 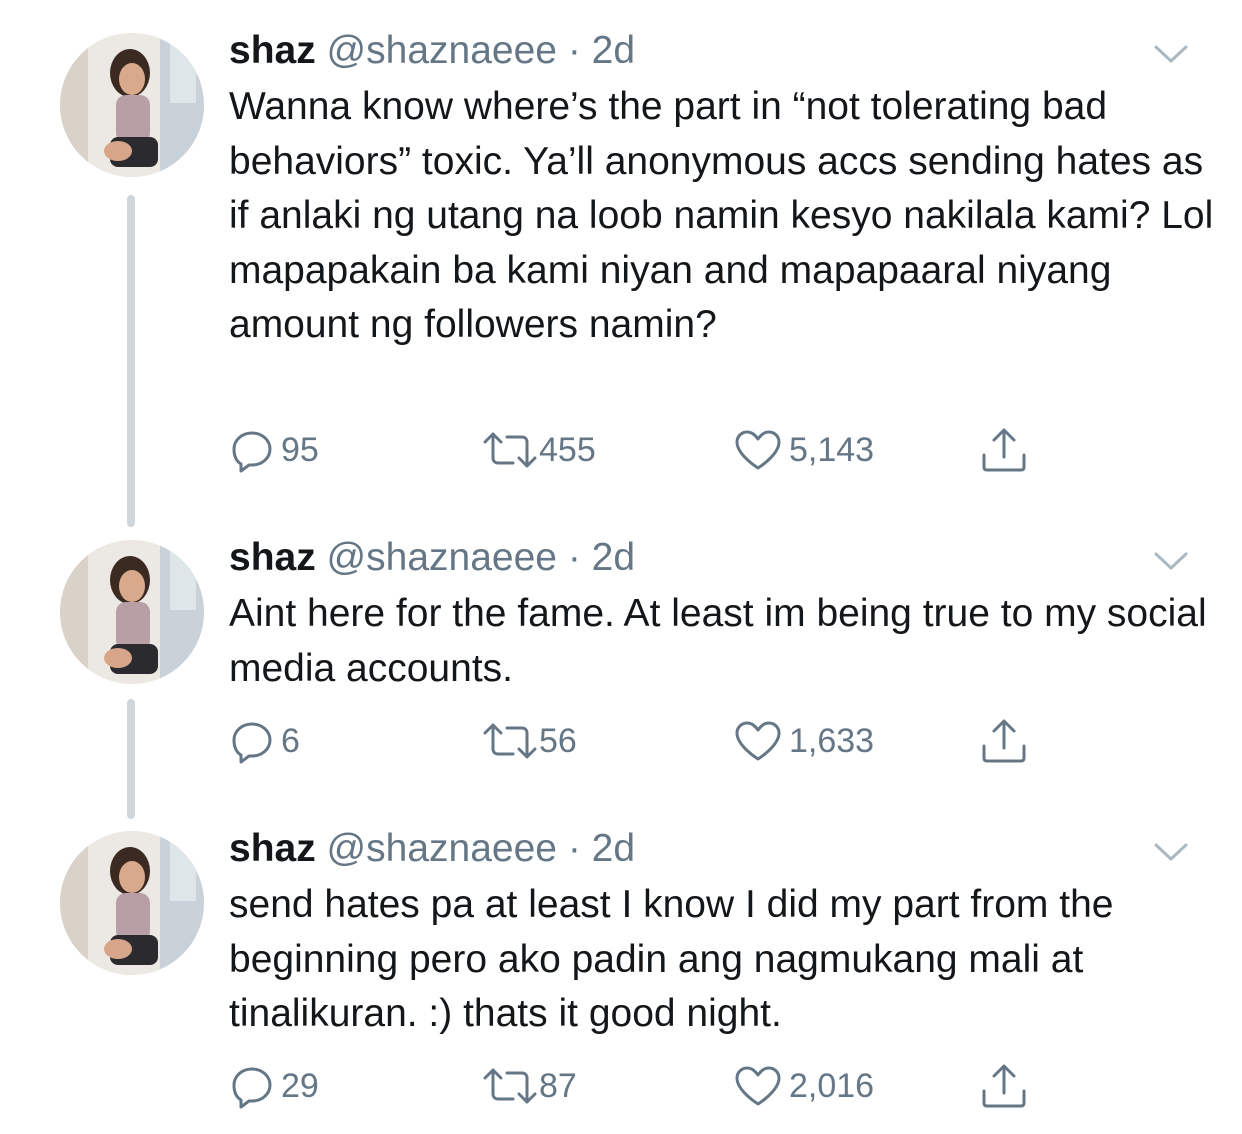 What do you see at coordinates (132, 903) in the screenshot?
I see `avatar` at bounding box center [132, 903].